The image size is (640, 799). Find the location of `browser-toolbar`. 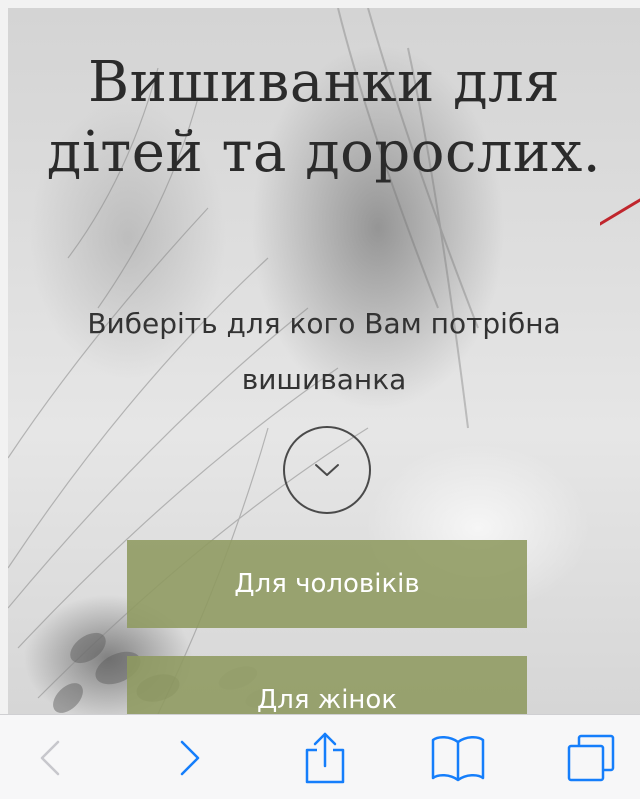

browser-toolbar is located at coordinates (320, 756).